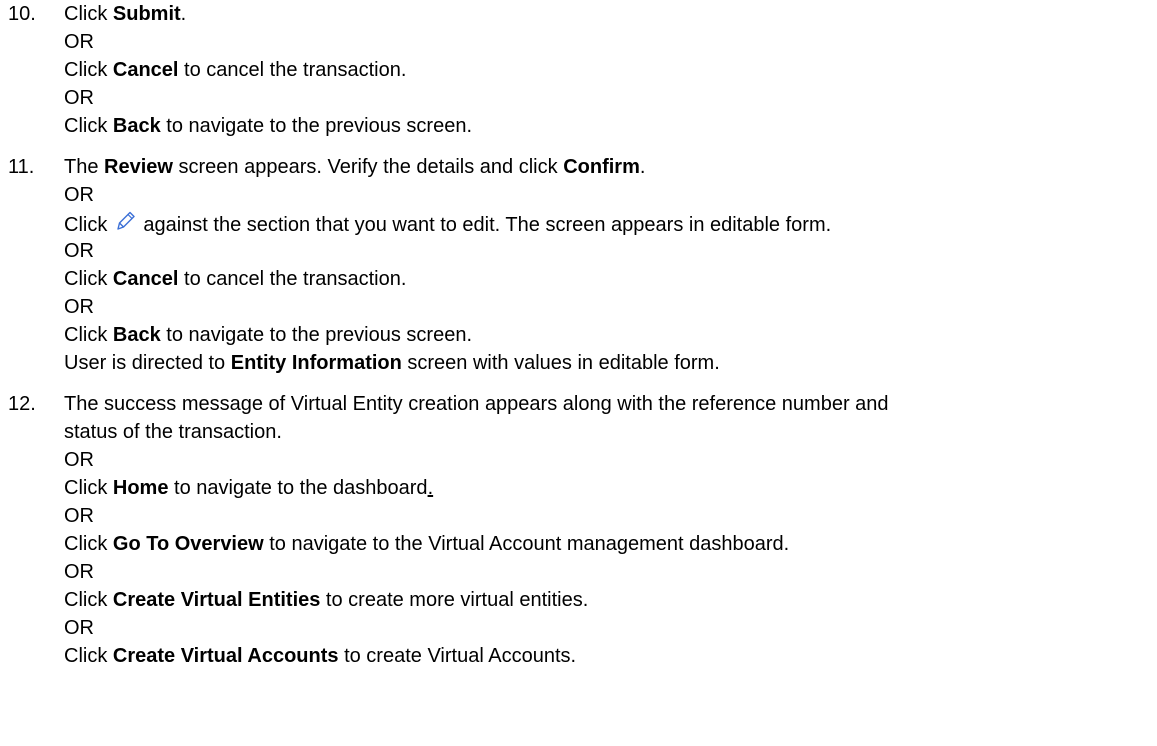 The height and width of the screenshot is (746, 1157). Describe the element at coordinates (140, 488) in the screenshot. I see `ui-term: Home` at that location.